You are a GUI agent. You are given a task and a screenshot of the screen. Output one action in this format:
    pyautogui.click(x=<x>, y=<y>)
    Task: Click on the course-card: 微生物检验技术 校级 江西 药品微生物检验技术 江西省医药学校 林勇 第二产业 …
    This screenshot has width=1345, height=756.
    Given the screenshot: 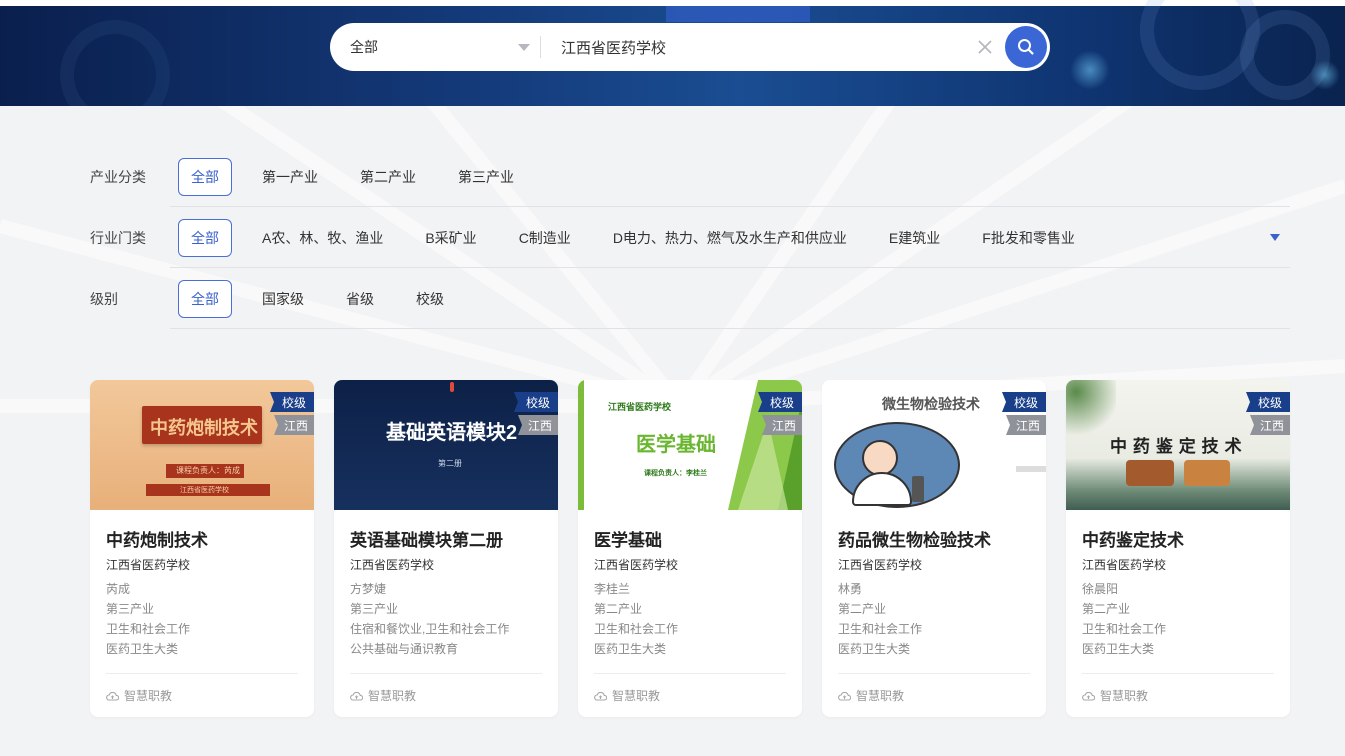 What is the action you would take?
    pyautogui.click(x=934, y=548)
    